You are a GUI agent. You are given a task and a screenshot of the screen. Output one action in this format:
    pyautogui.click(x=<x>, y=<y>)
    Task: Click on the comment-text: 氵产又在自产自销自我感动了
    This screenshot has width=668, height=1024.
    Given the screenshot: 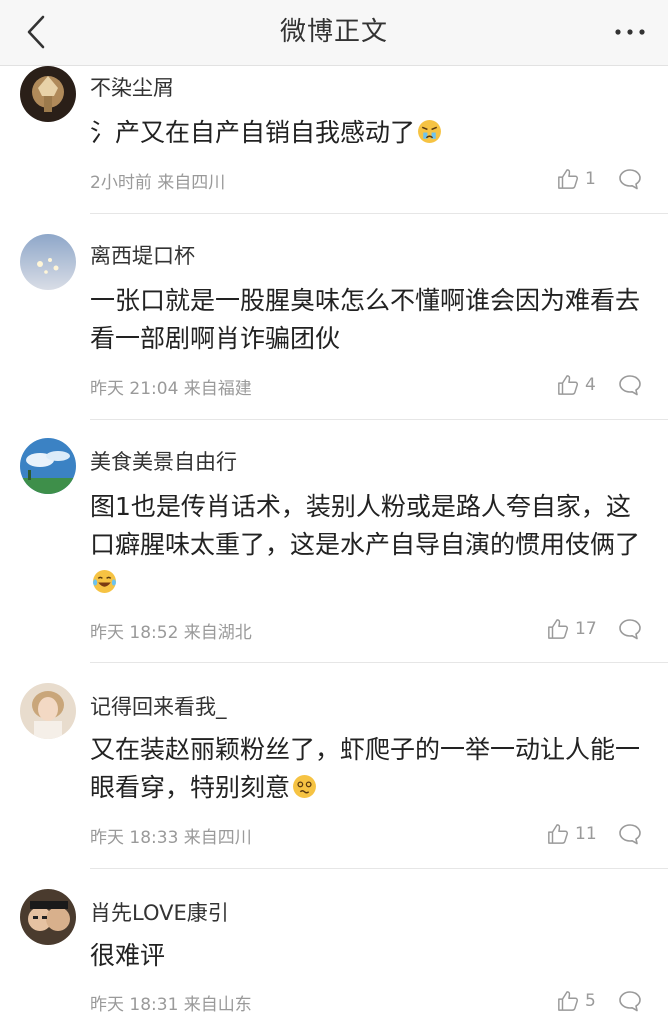 What is the action you would take?
    pyautogui.click(x=370, y=133)
    